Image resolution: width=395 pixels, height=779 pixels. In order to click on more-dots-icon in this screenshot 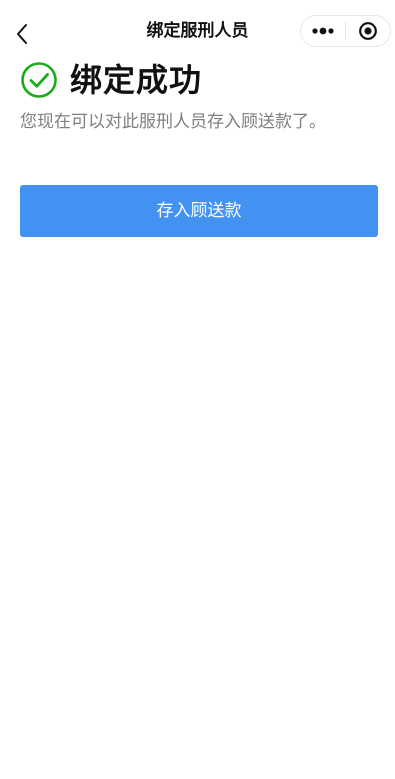, I will do `click(323, 31)`.